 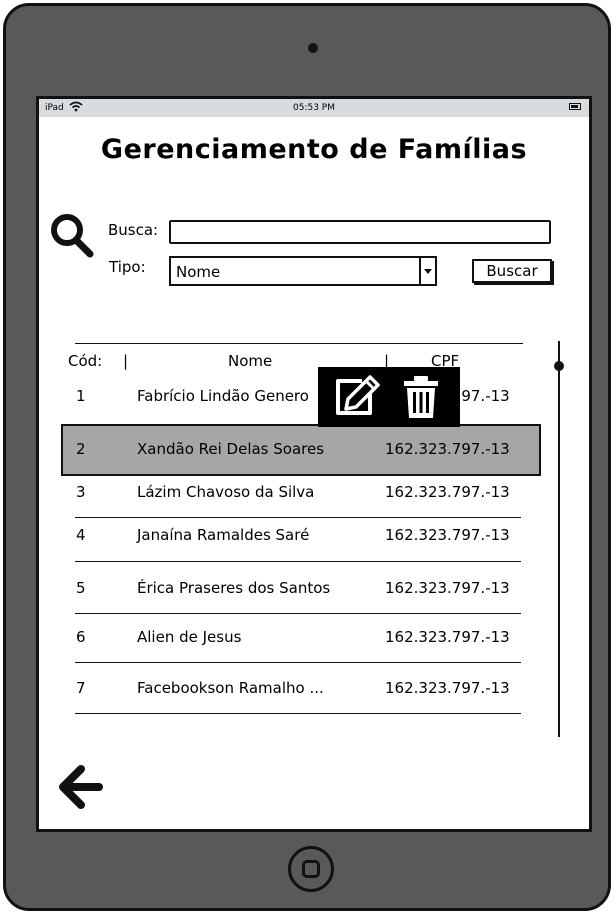 What do you see at coordinates (299, 343) in the screenshot?
I see `table-top-divider` at bounding box center [299, 343].